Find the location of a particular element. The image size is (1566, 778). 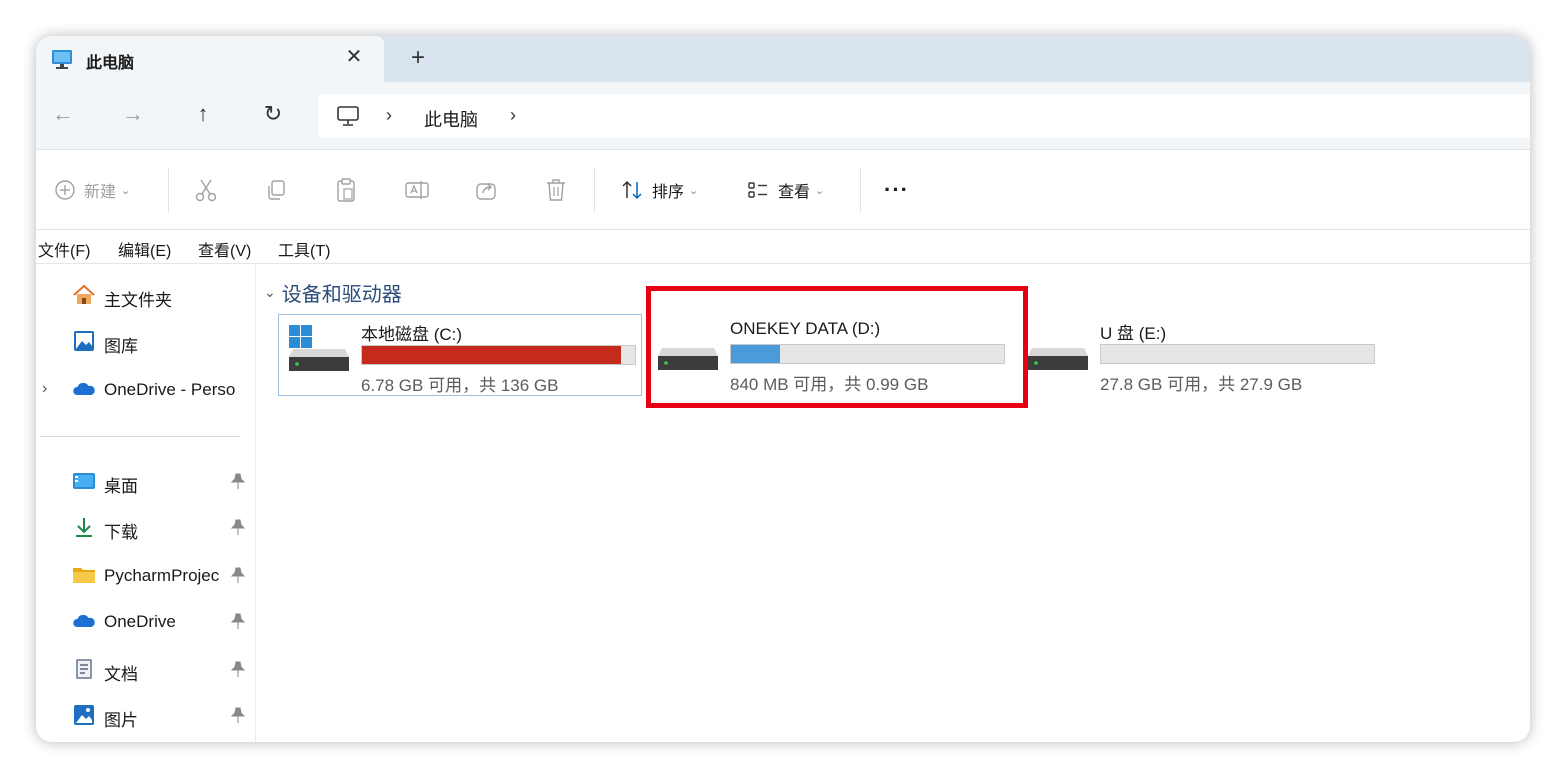

rename-icon is located at coordinates (417, 190).